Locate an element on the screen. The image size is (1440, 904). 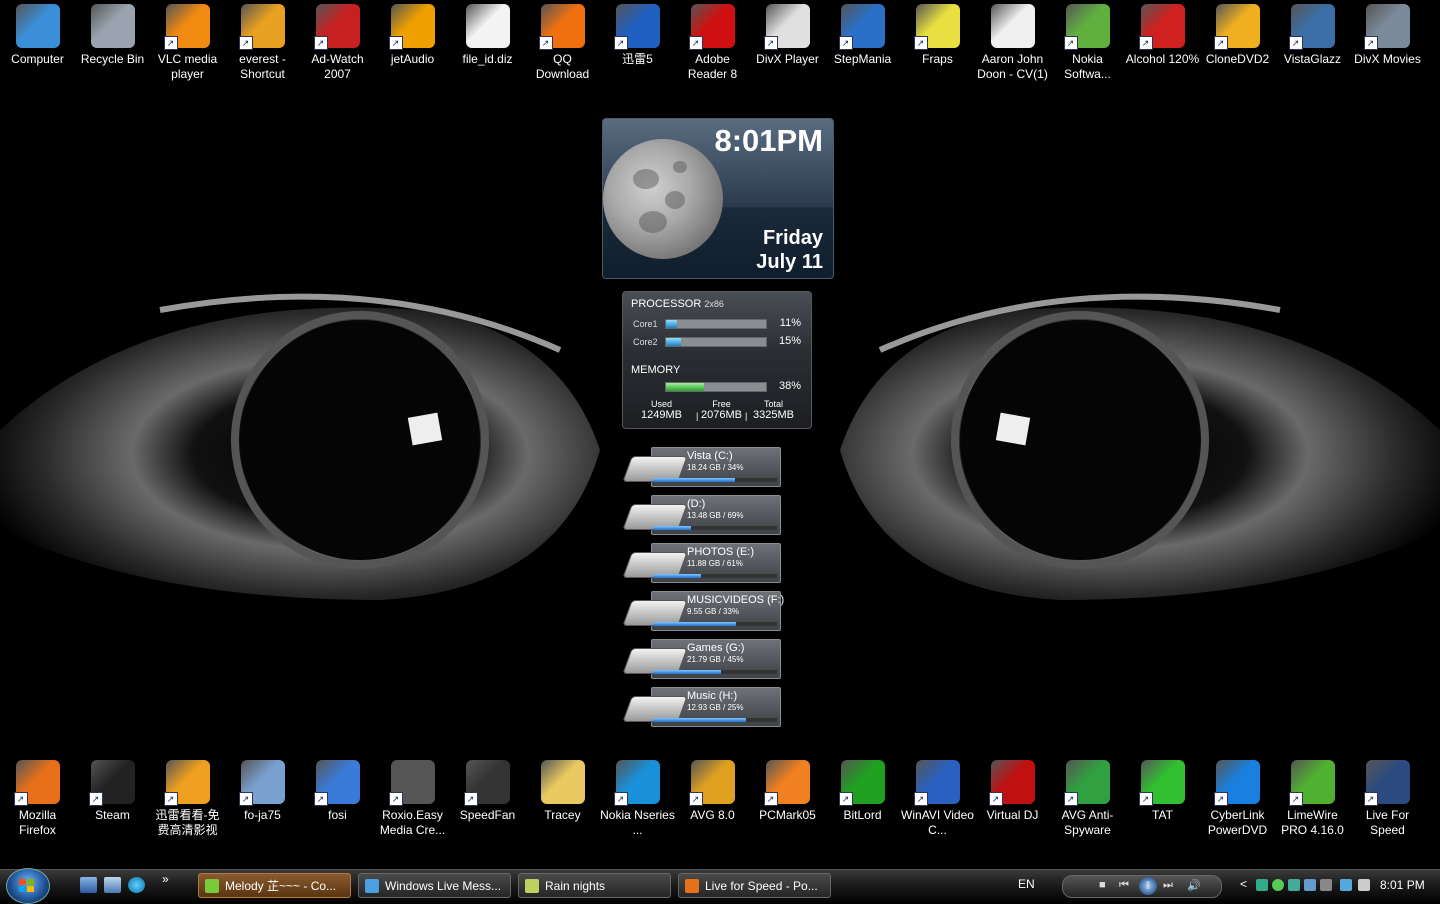
desktop-icon-adobe-reader-8: ↗ Adobe Reader 8 is located at coordinates (712, 46).